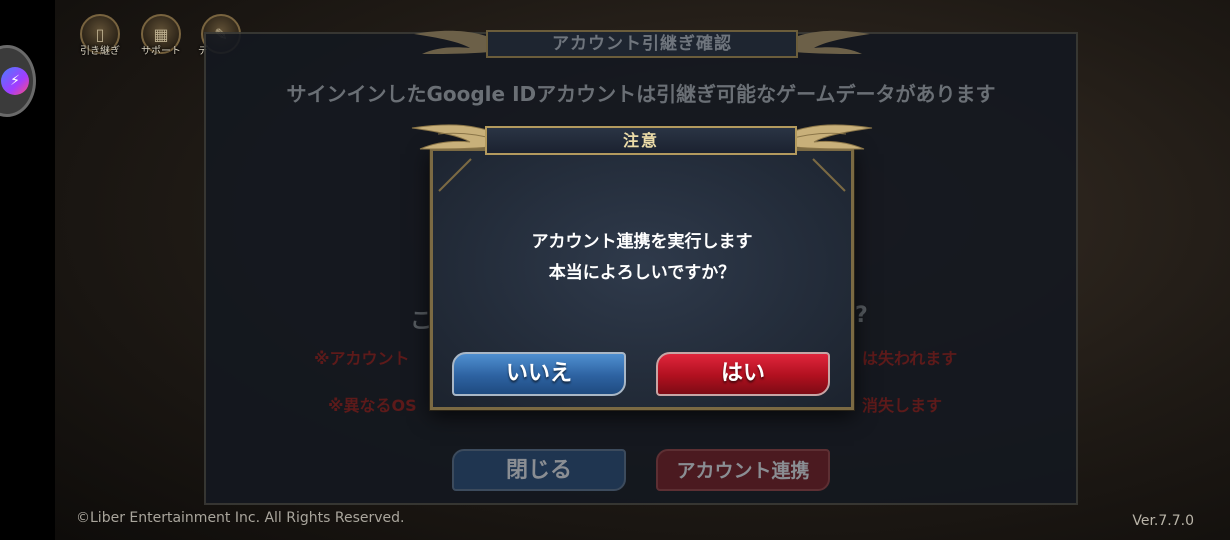 This screenshot has height=540, width=1230. What do you see at coordinates (641, 94) in the screenshot?
I see `background-dialog-subtitle: サインインしたGoogle IDアカウントは引継ぎ可能なゲームデータがあります` at bounding box center [641, 94].